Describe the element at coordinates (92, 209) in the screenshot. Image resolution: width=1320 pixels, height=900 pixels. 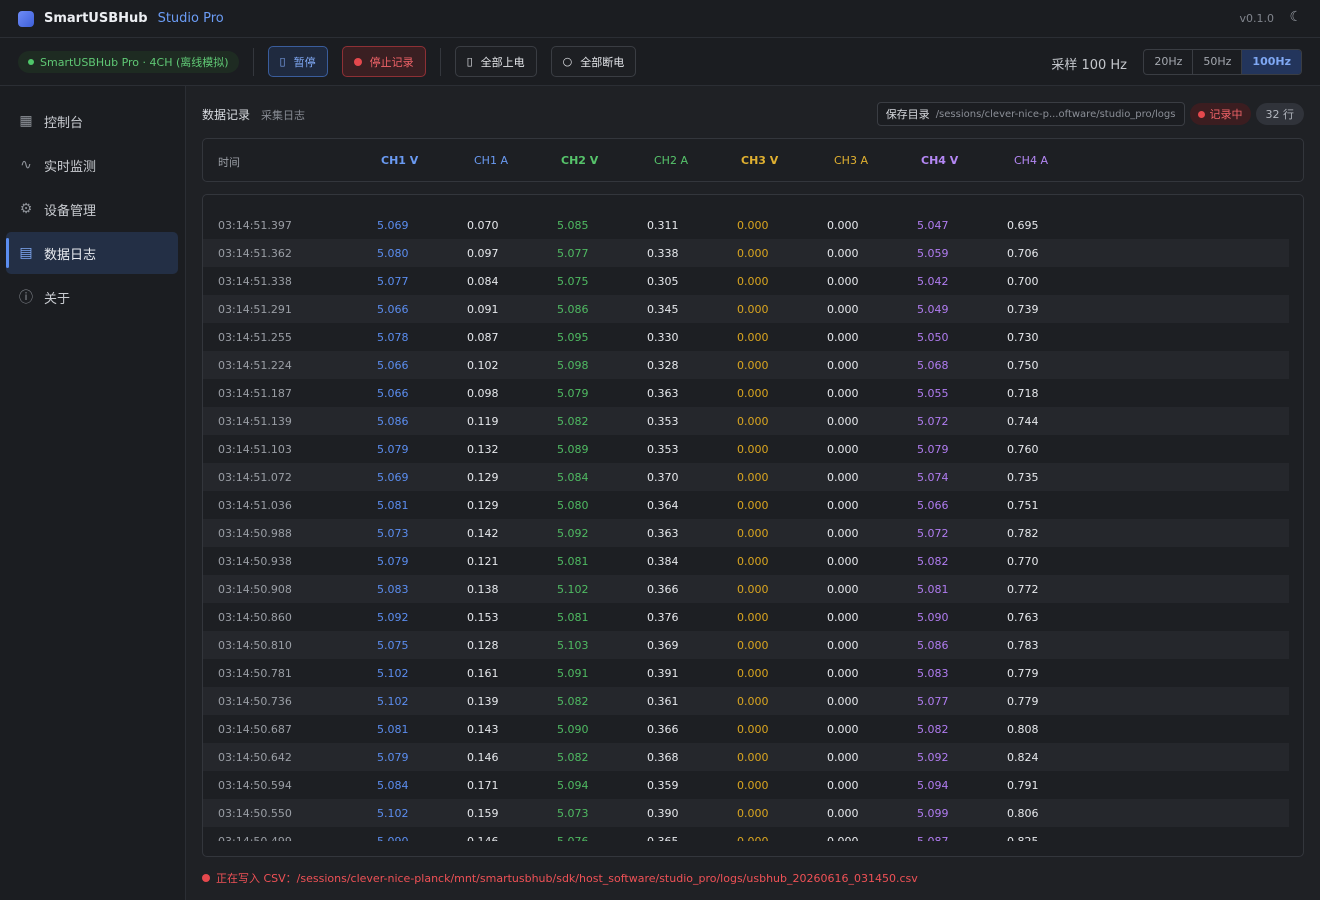
I see `sidebar-item-devices: ⚙ 设备管理` at that location.